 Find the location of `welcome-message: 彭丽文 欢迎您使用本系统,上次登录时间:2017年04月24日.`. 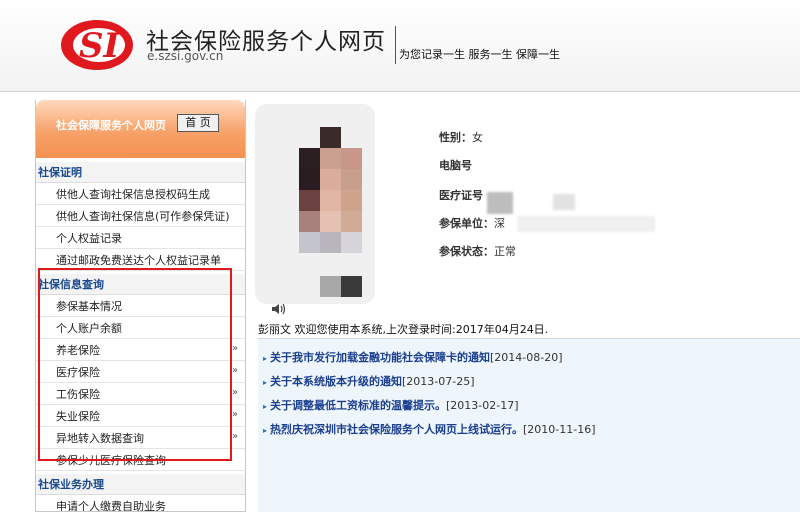

welcome-message: 彭丽文 欢迎您使用本系统,上次登录时间:2017年04月24日. is located at coordinates (403, 329).